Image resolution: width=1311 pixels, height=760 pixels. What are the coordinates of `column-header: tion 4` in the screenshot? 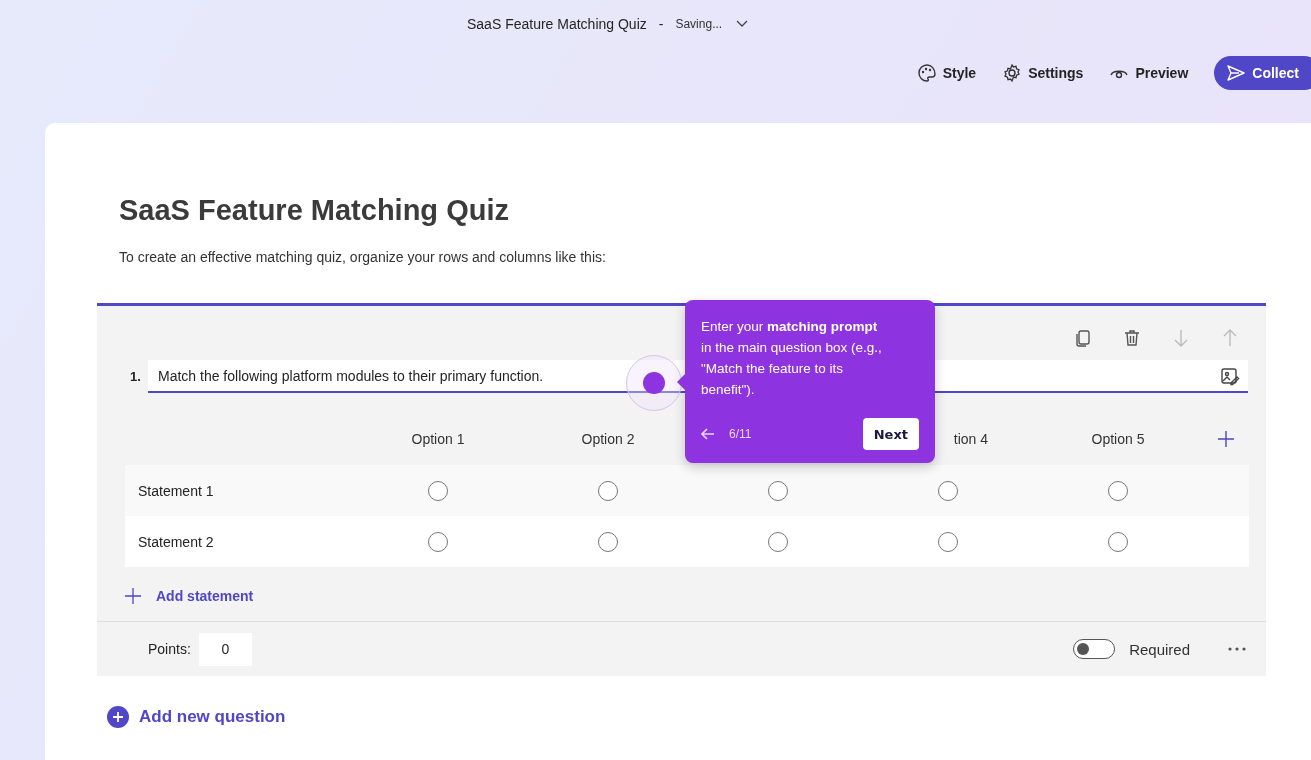 It's located at (970, 439).